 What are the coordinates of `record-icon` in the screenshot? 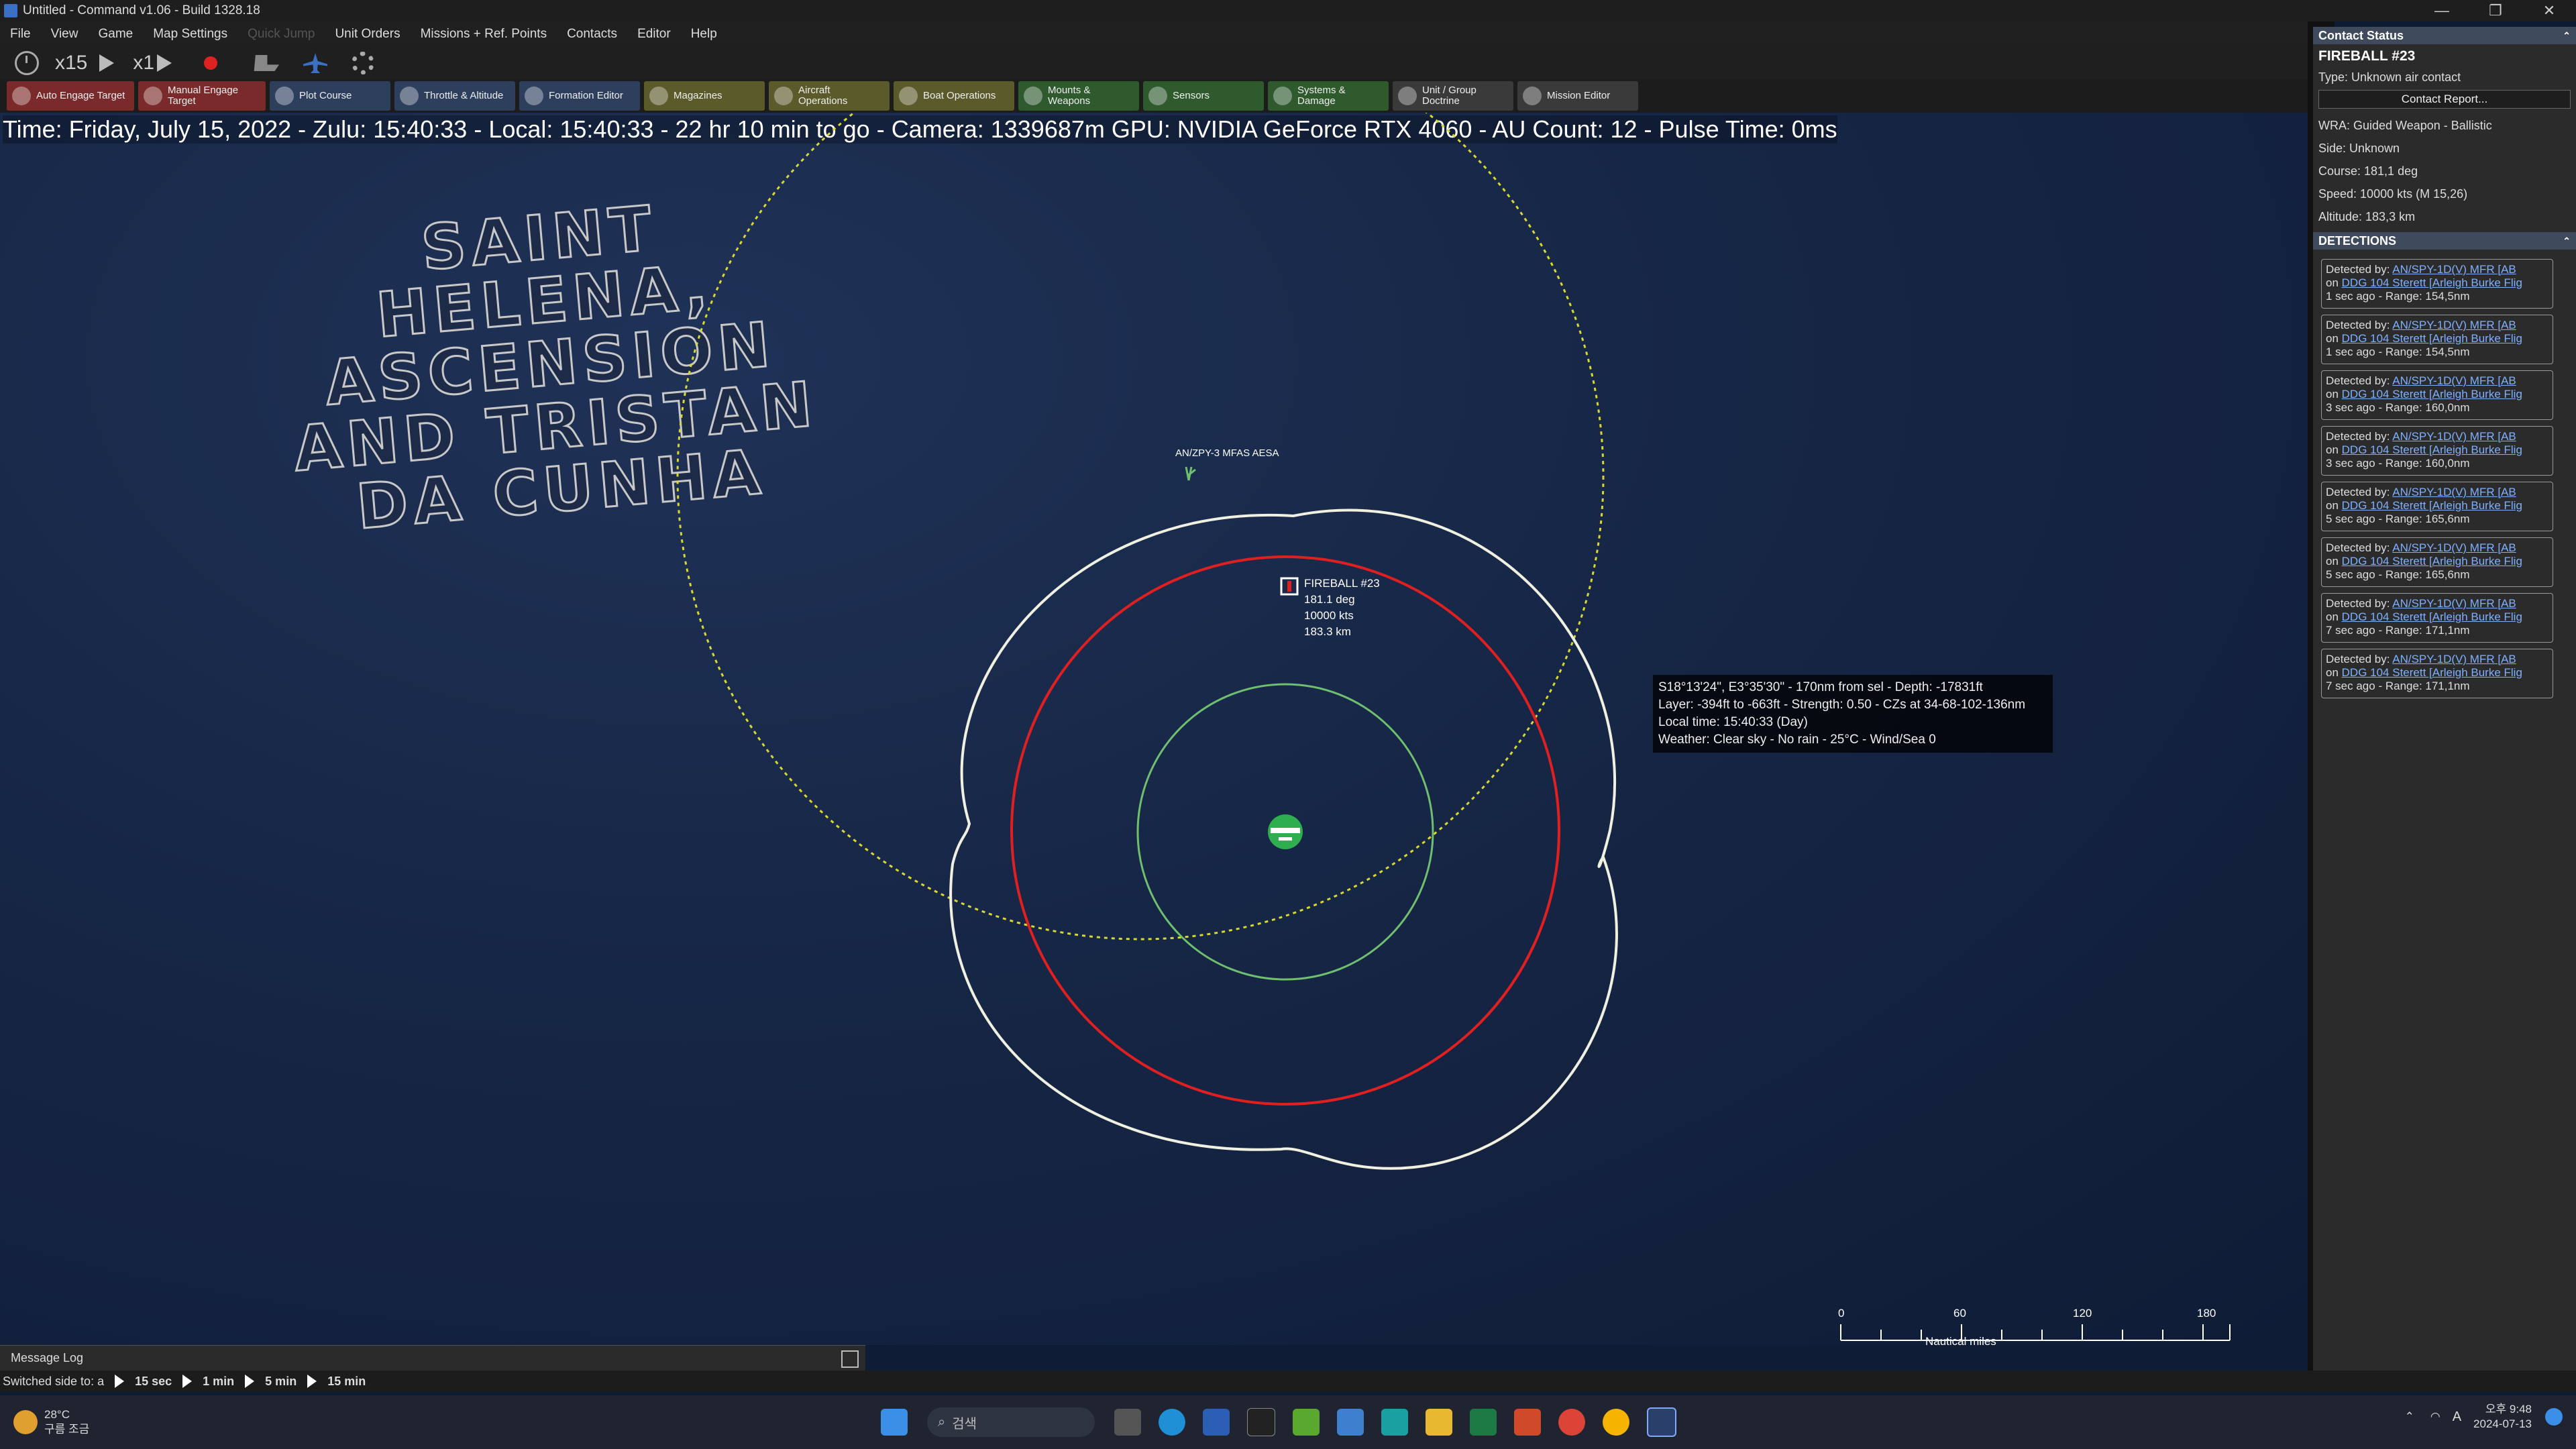 It's located at (211, 63).